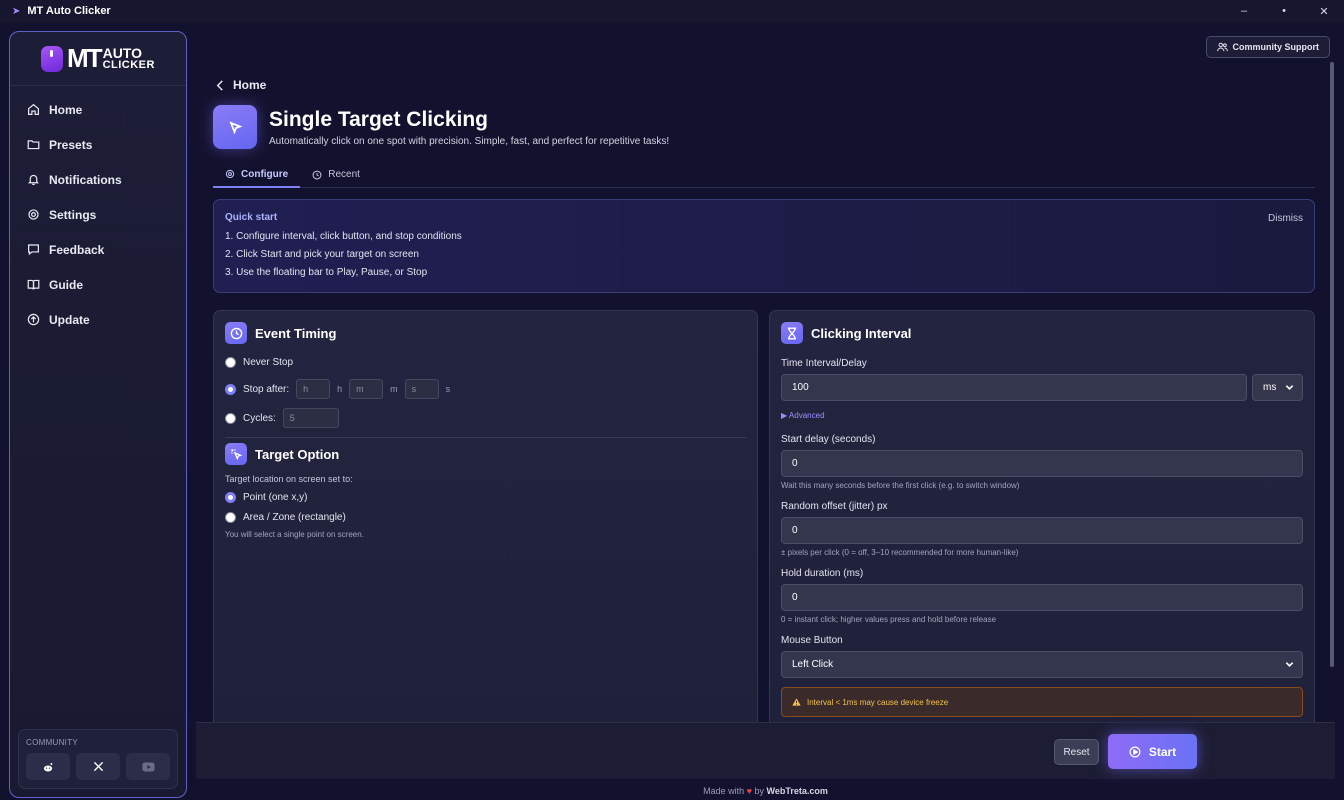 The width and height of the screenshot is (1344, 800). Describe the element at coordinates (803, 415) in the screenshot. I see `advanced-toggle: ▶ Advanced` at that location.